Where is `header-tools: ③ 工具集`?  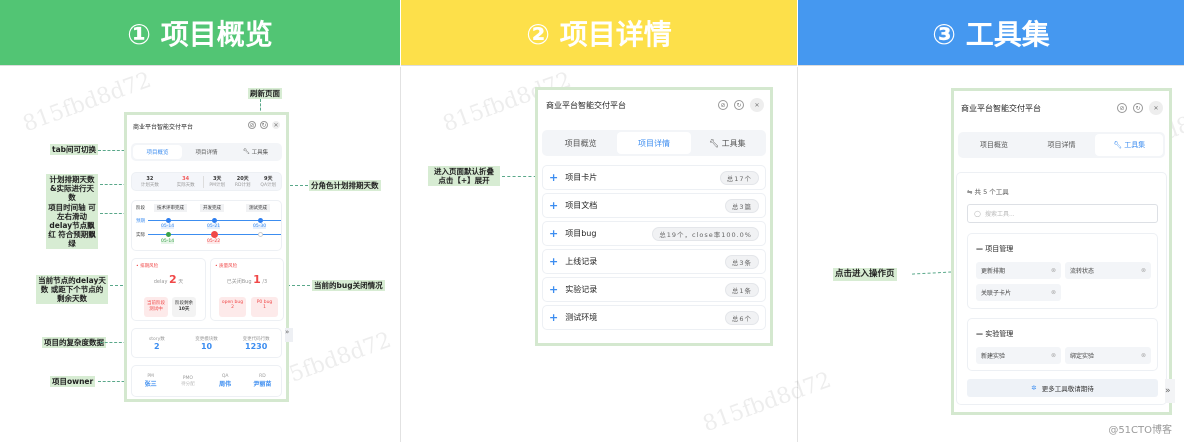 header-tools: ③ 工具集 is located at coordinates (991, 33).